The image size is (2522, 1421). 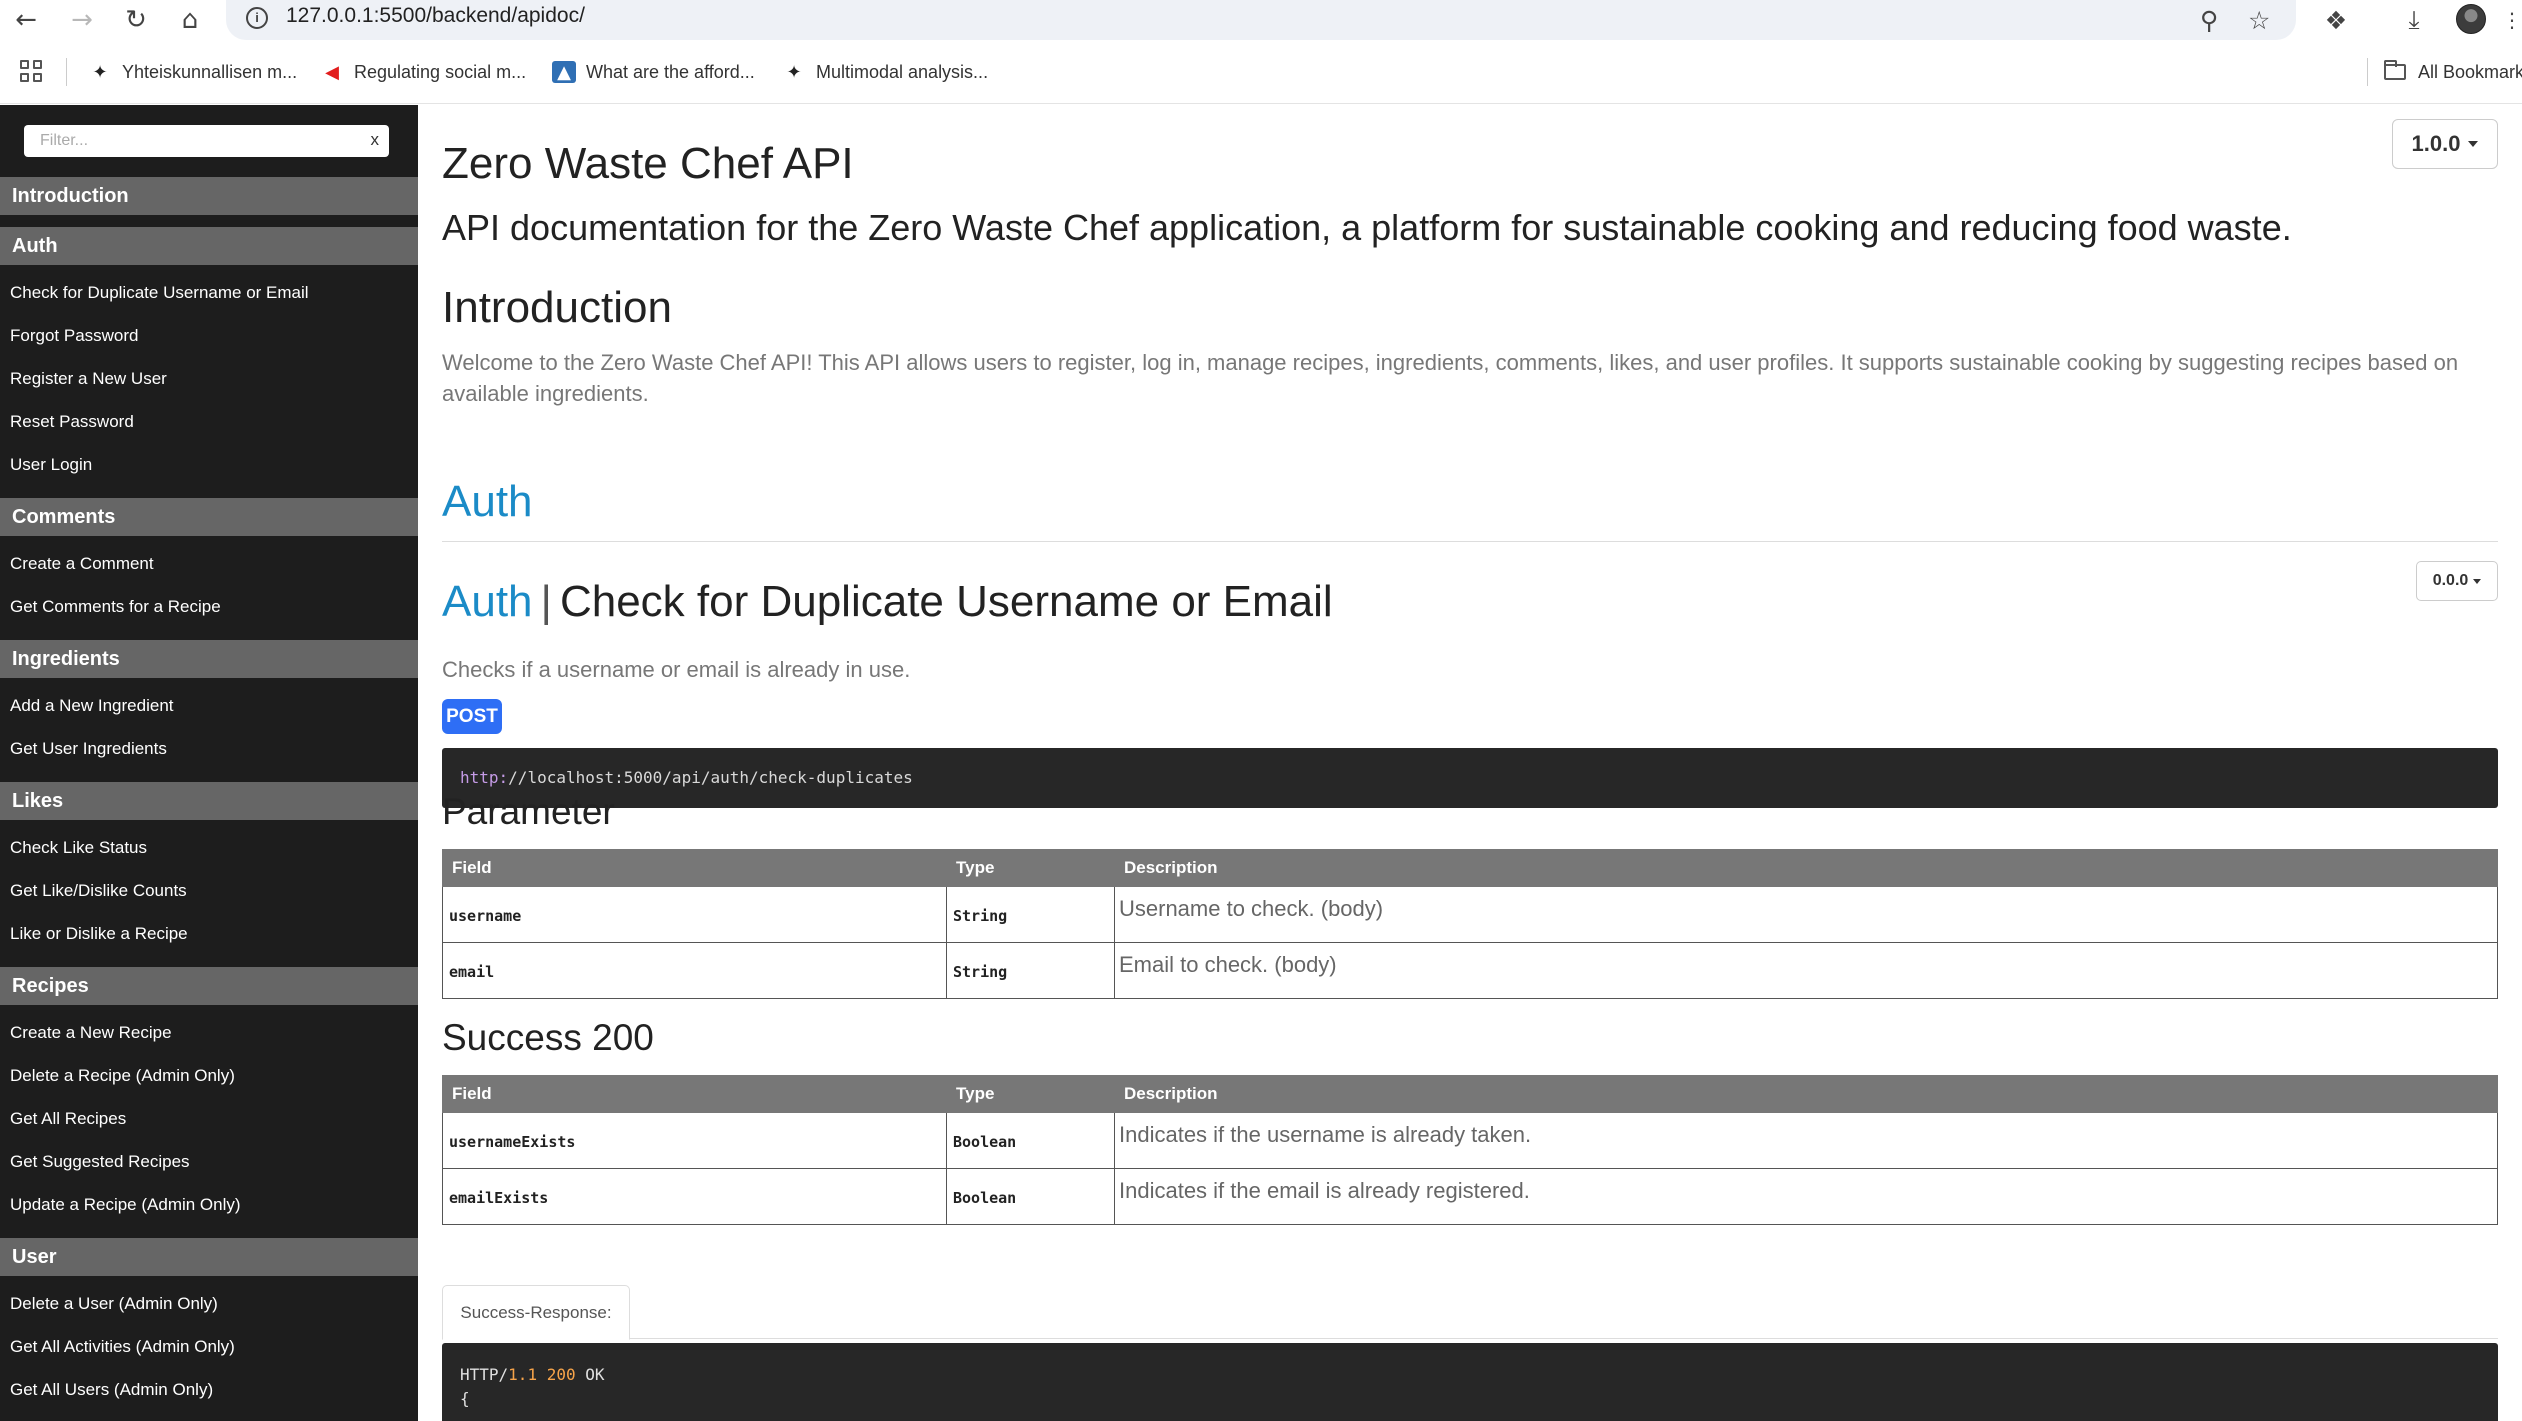 What do you see at coordinates (257, 18) in the screenshot?
I see `site-info-icon: i` at bounding box center [257, 18].